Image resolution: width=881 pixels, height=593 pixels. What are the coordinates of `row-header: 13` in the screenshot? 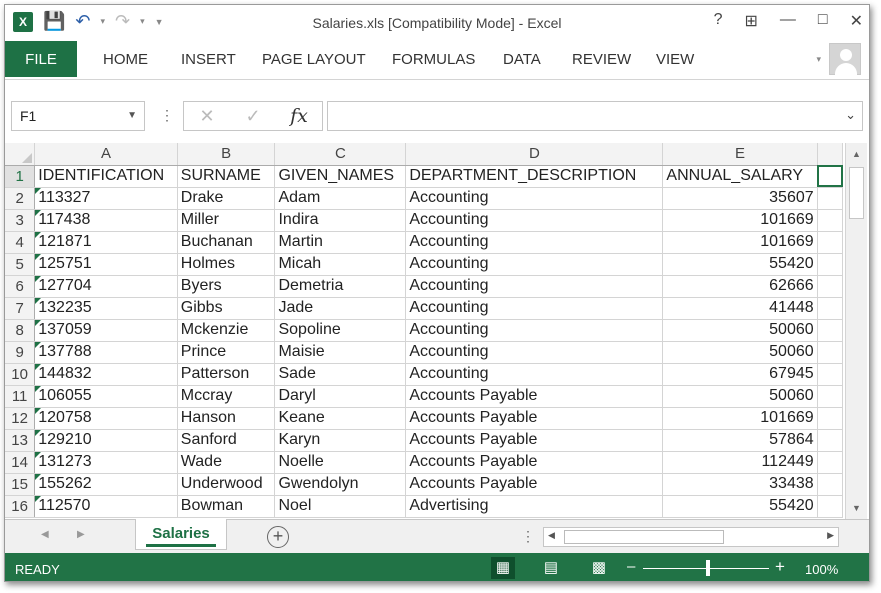 It's located at (20, 440).